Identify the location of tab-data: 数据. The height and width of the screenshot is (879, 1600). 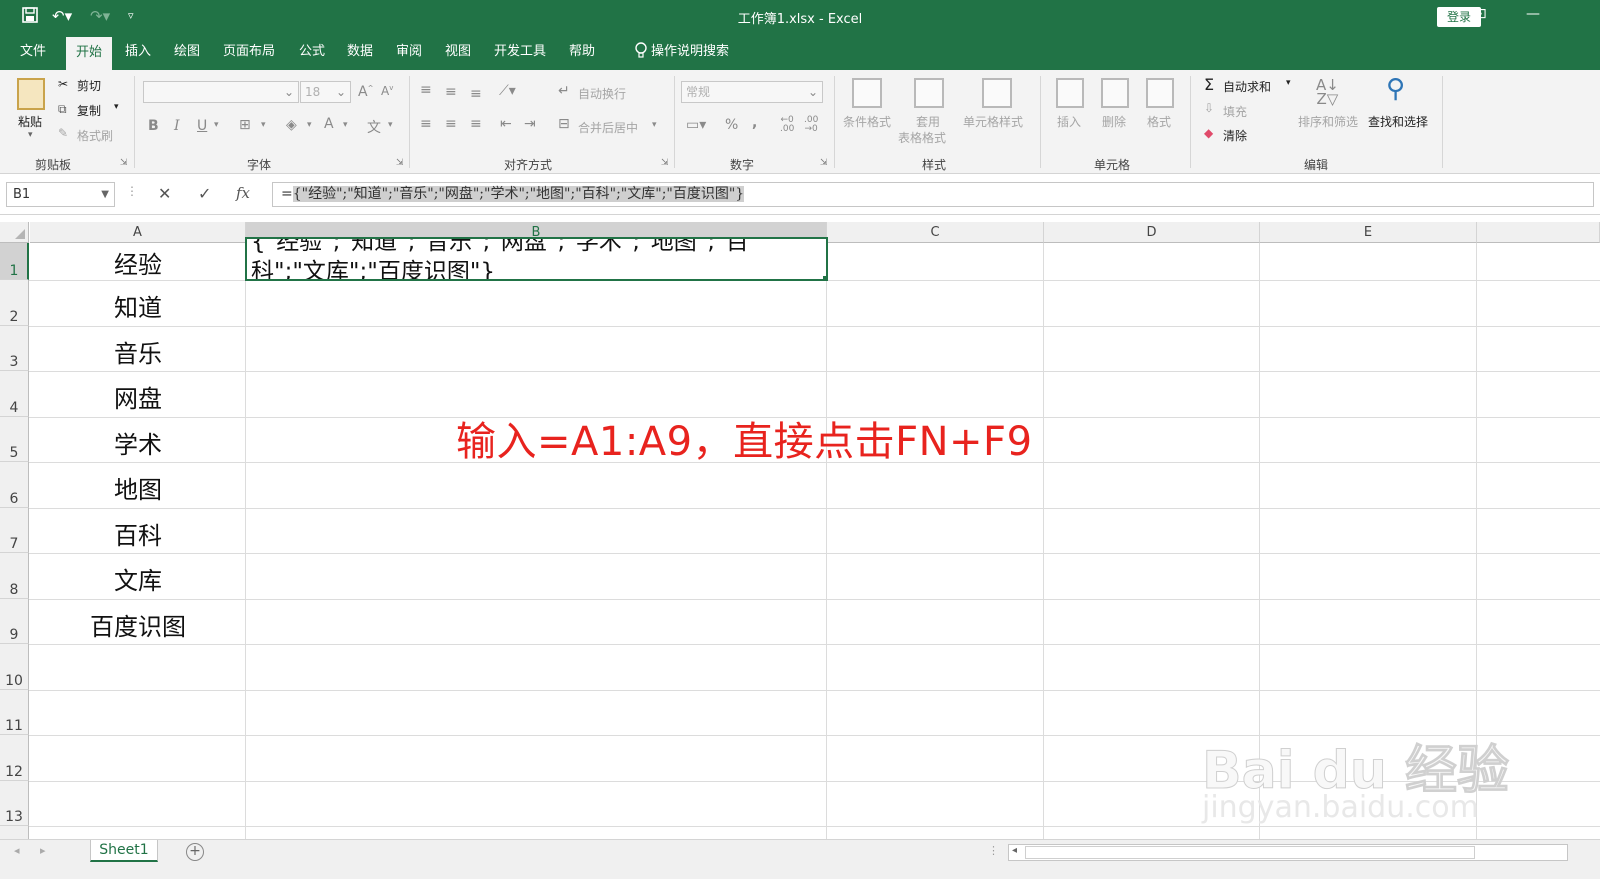
(360, 51).